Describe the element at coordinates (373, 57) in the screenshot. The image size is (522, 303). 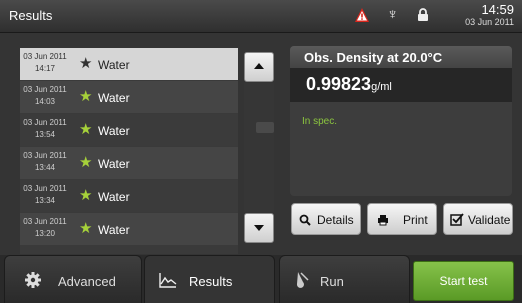
I see `measurement-title: Obs. Density at 20.0°C` at that location.